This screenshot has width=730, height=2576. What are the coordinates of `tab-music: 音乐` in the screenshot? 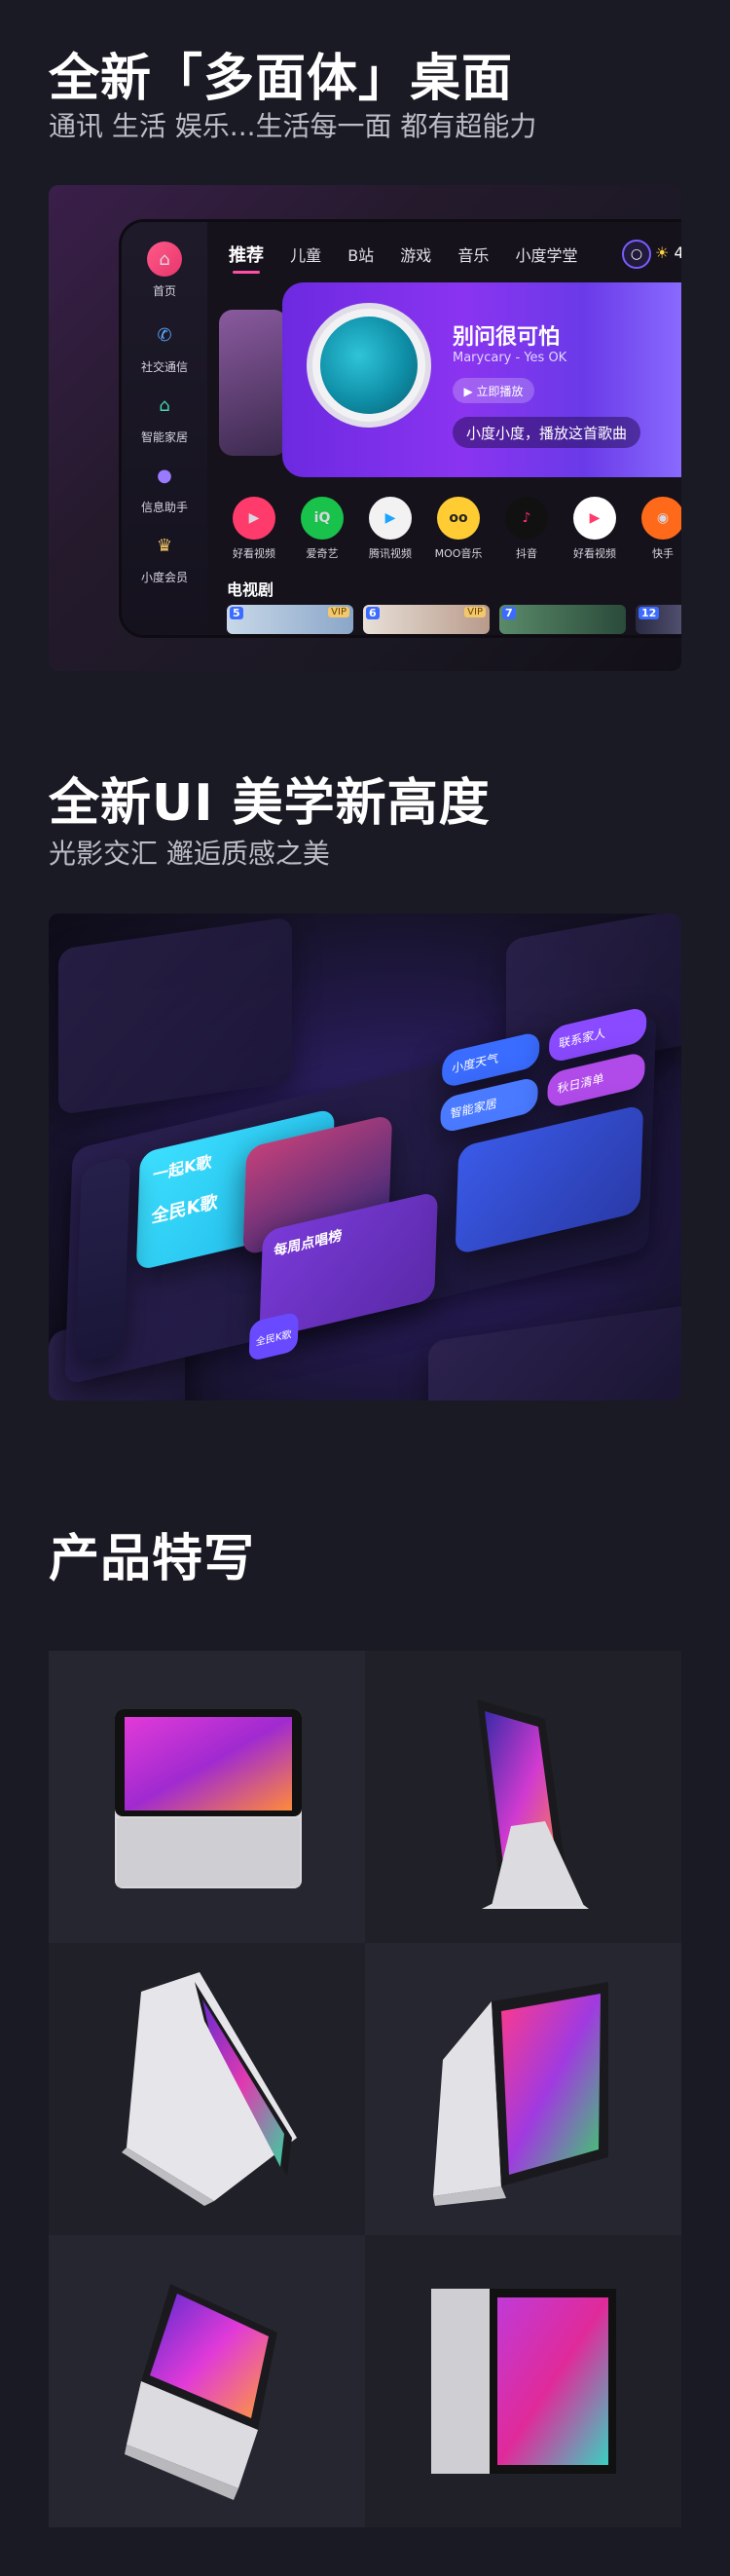 It's located at (473, 255).